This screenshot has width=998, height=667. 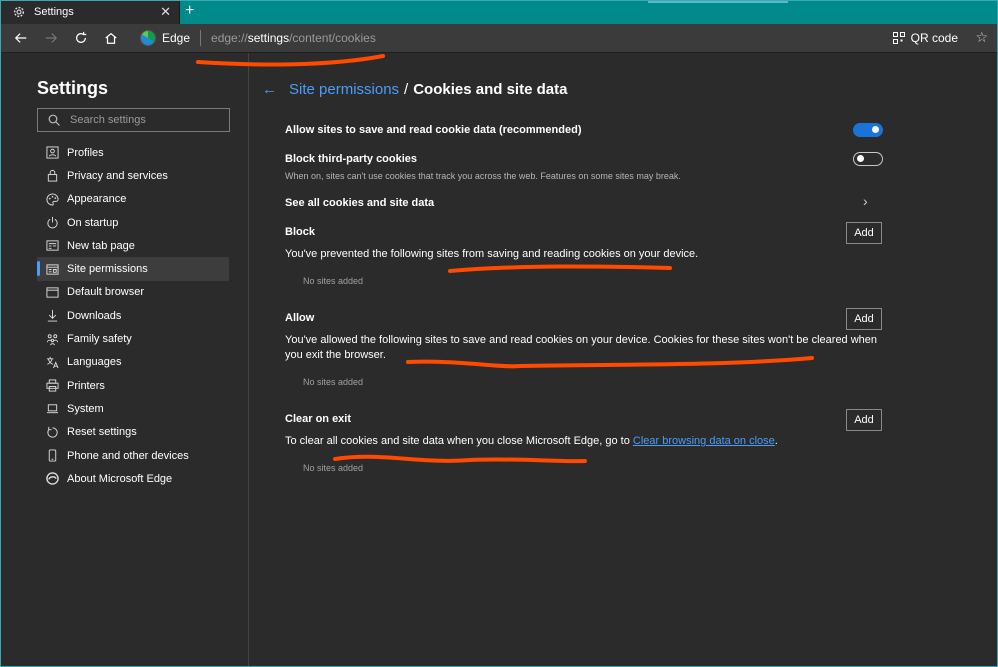 I want to click on back-button, so click(x=21, y=38).